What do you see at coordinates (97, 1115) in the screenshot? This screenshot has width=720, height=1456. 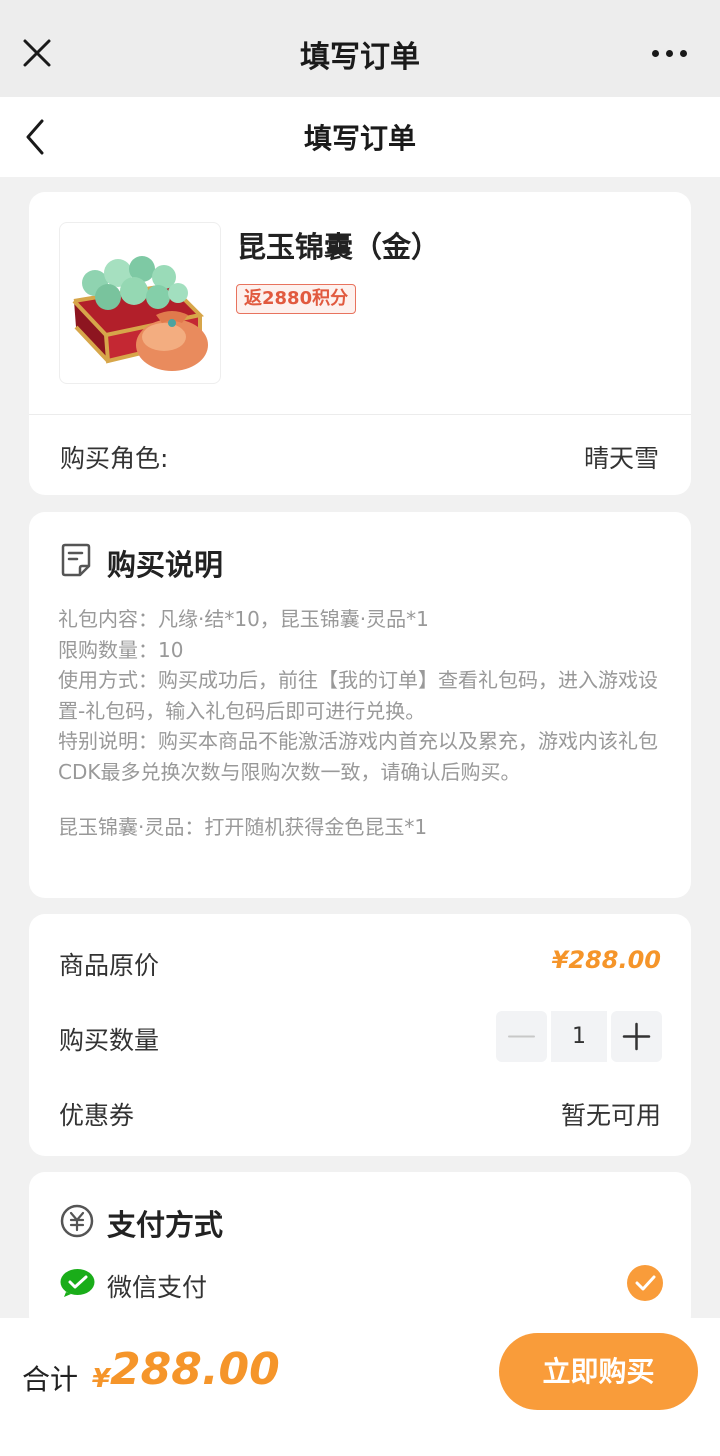 I see `coupon-label: 优惠券` at bounding box center [97, 1115].